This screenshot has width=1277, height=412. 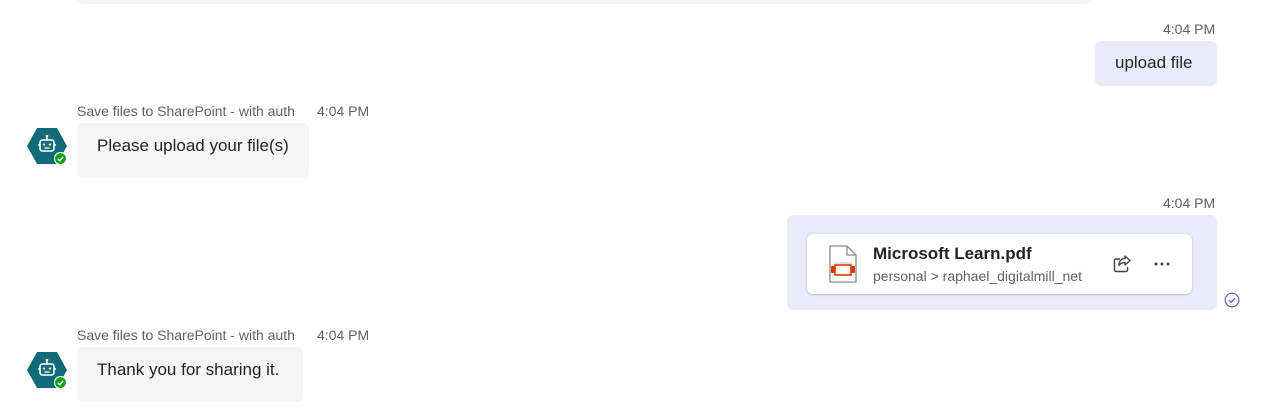 I want to click on previous-message-bubble, so click(x=584, y=2).